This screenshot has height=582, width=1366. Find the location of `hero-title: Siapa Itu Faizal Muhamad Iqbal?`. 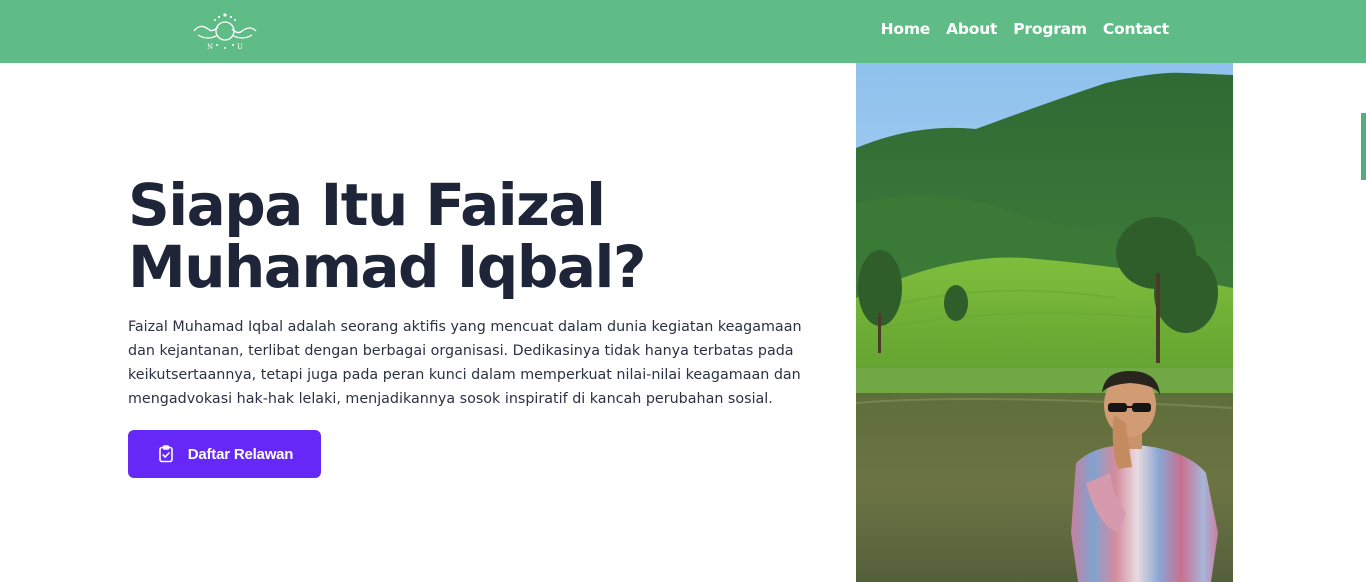

hero-title: Siapa Itu Faizal Muhamad Iqbal? is located at coordinates (438, 236).